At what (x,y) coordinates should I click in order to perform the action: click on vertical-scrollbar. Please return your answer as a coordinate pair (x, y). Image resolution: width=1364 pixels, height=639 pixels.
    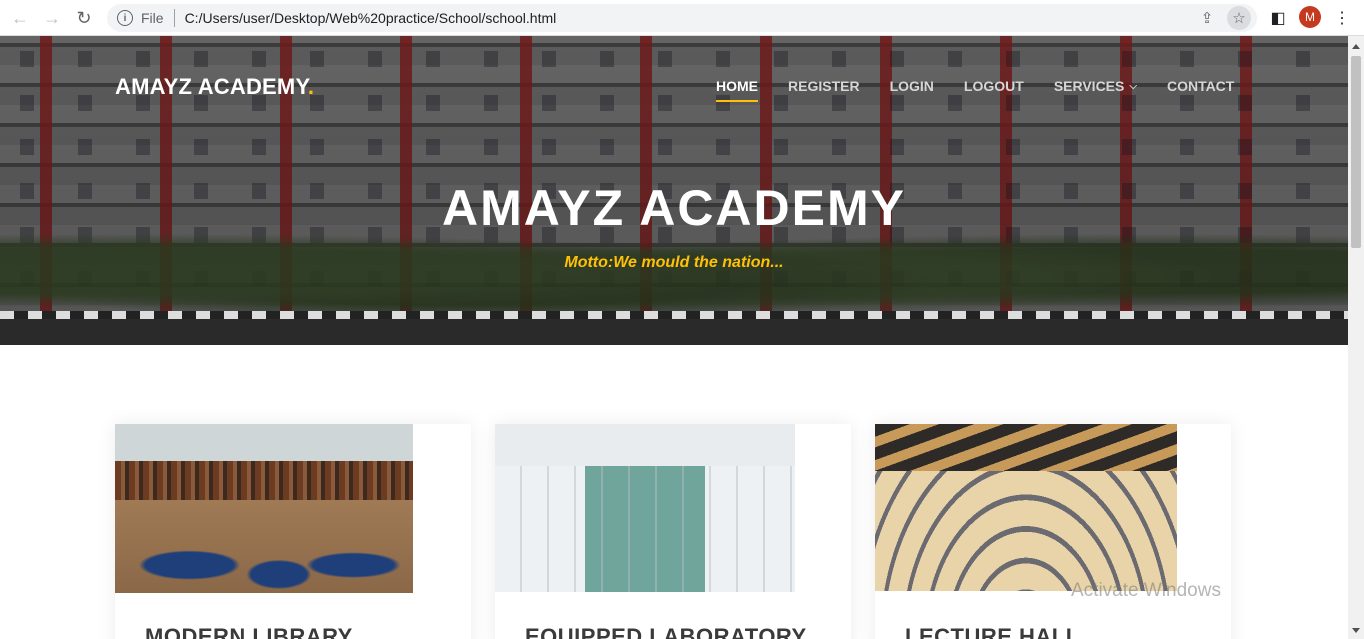
    Looking at the image, I should click on (1356, 337).